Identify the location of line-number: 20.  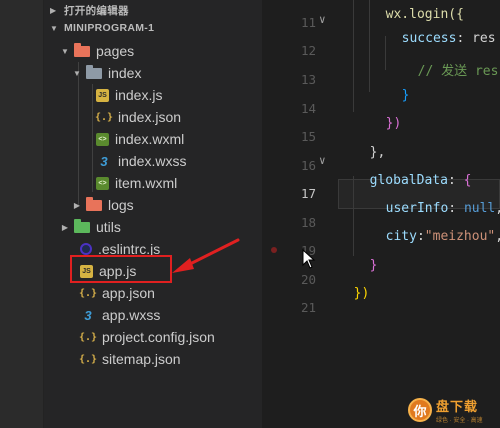
(308, 279).